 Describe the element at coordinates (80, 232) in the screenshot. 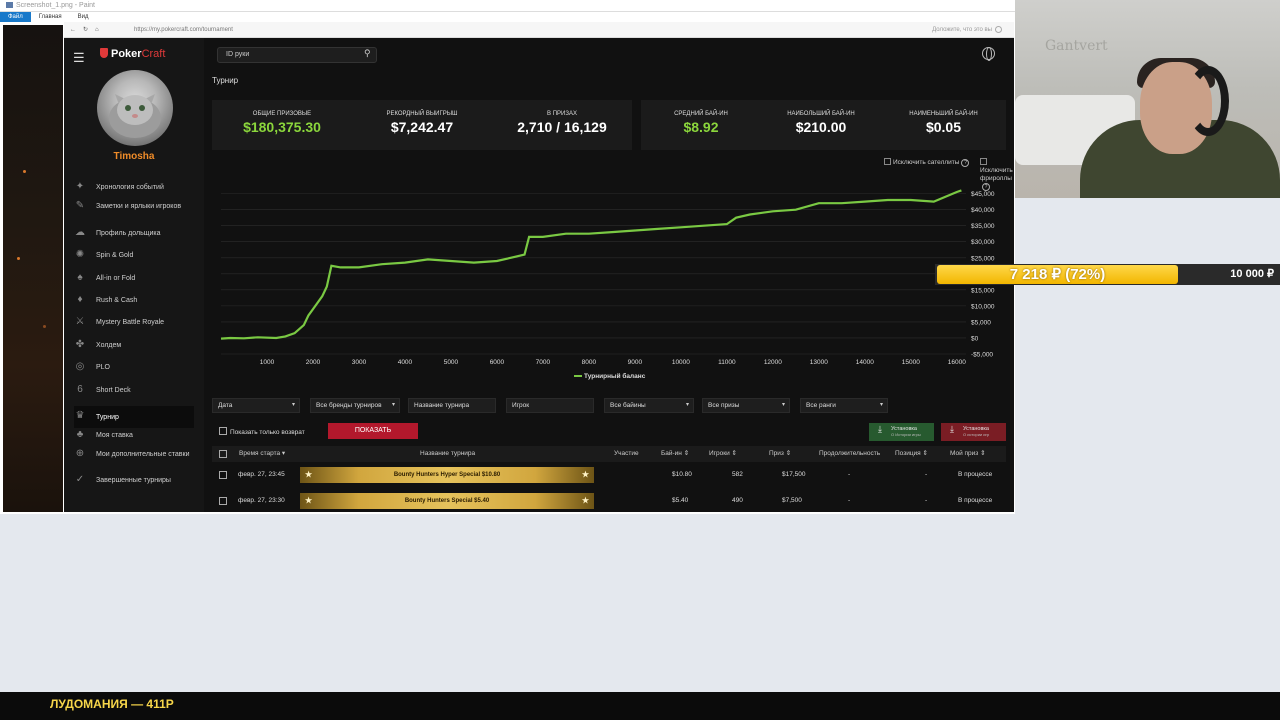

I see `cloud-icon: ☁` at that location.